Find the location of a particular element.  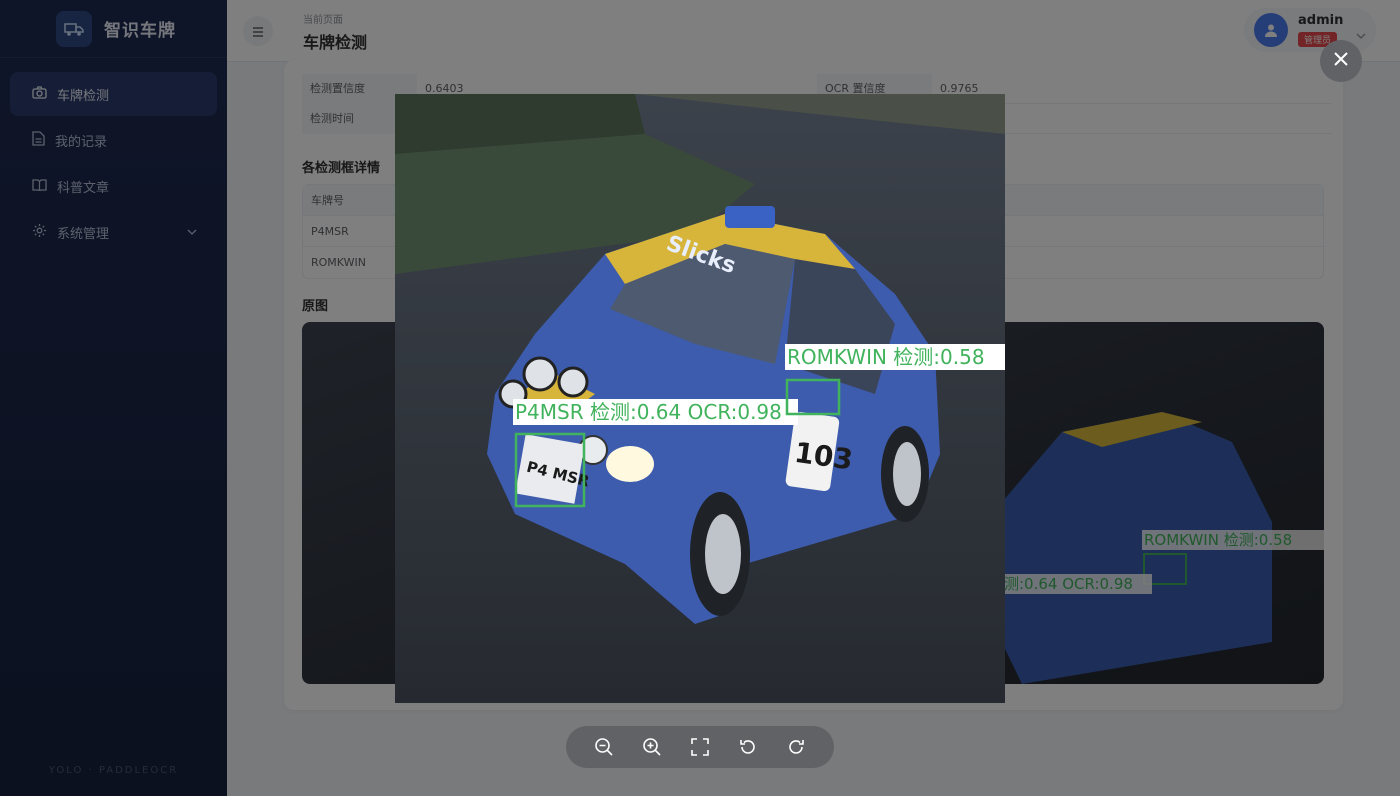

close-preview-button is located at coordinates (1341, 61).